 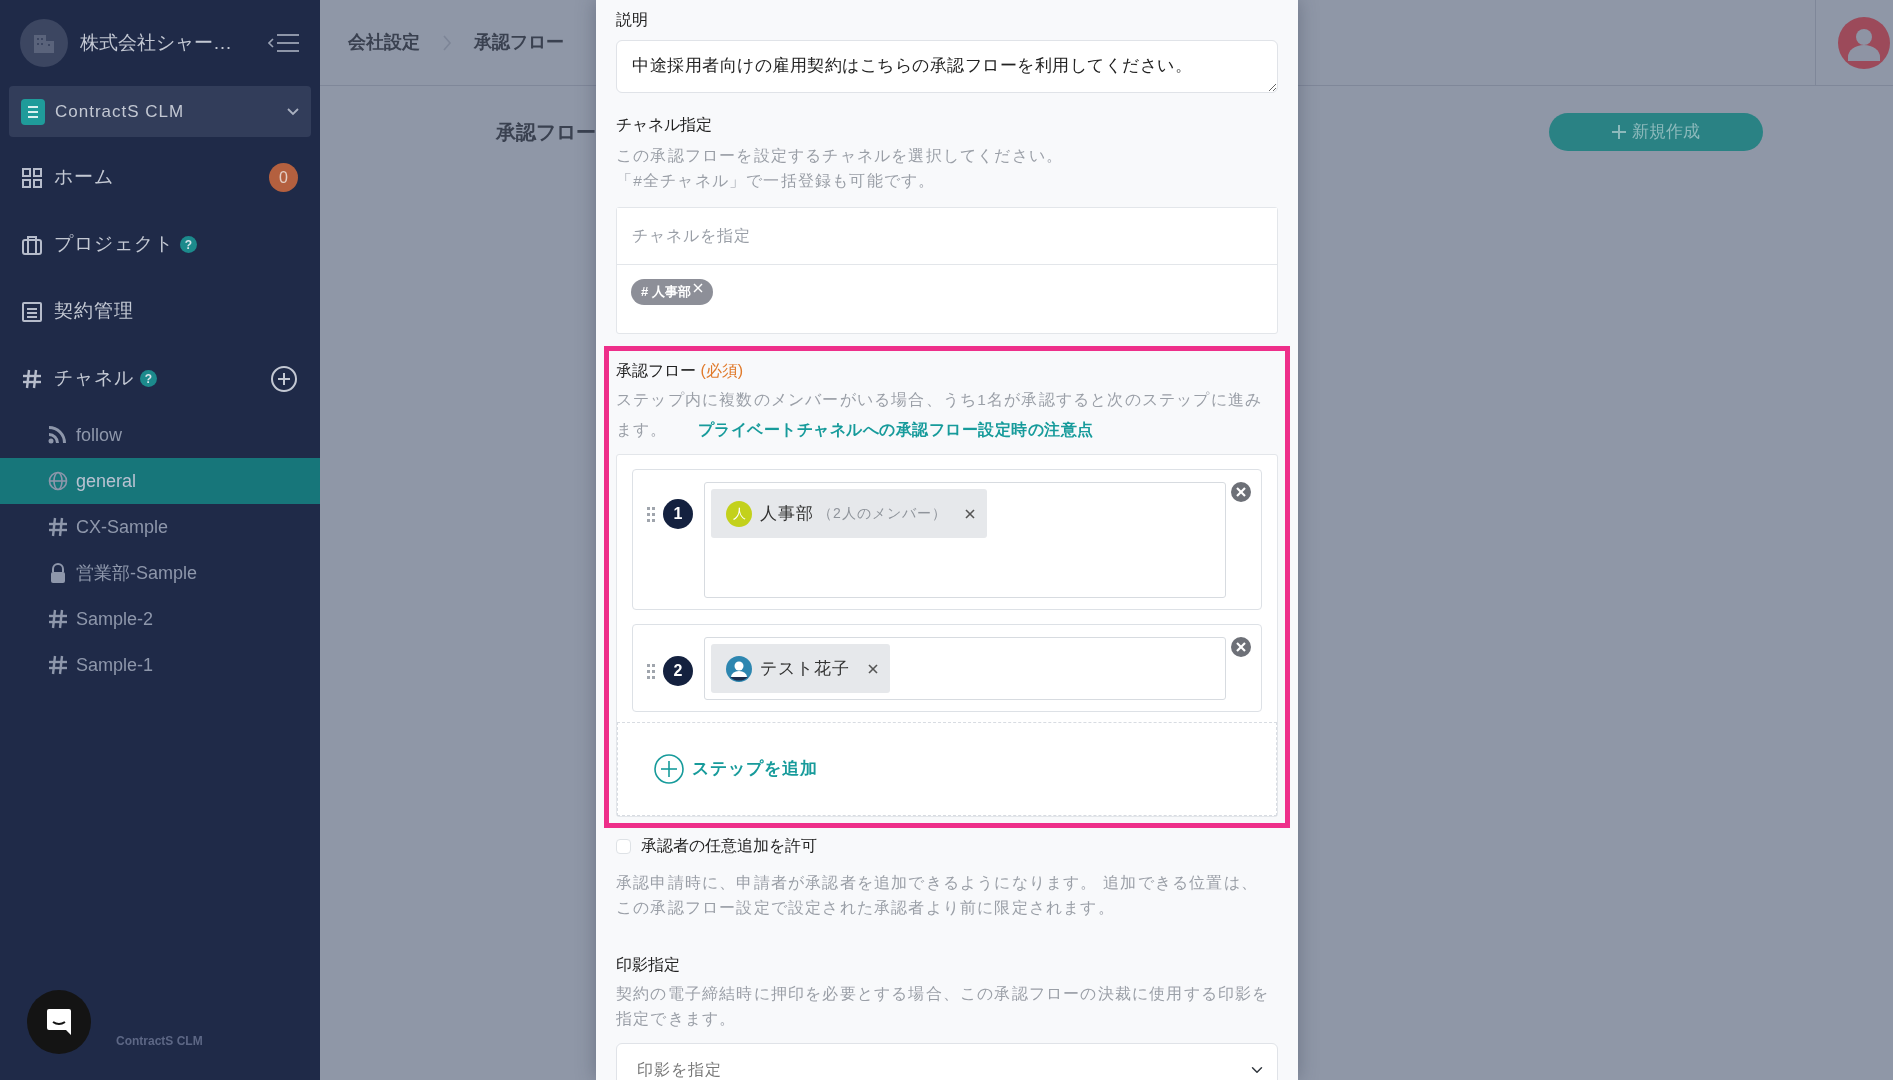 I want to click on building-icon, so click(x=44, y=43).